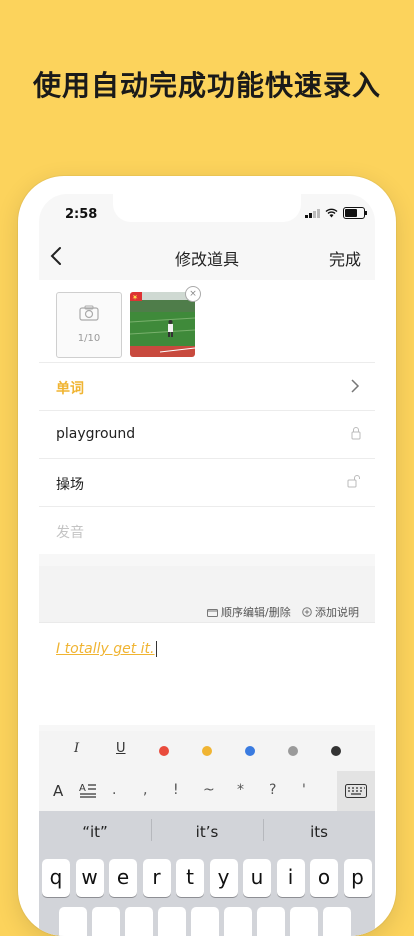  Describe the element at coordinates (207, 321) in the screenshot. I see `photo-section: 1/10 ×` at that location.